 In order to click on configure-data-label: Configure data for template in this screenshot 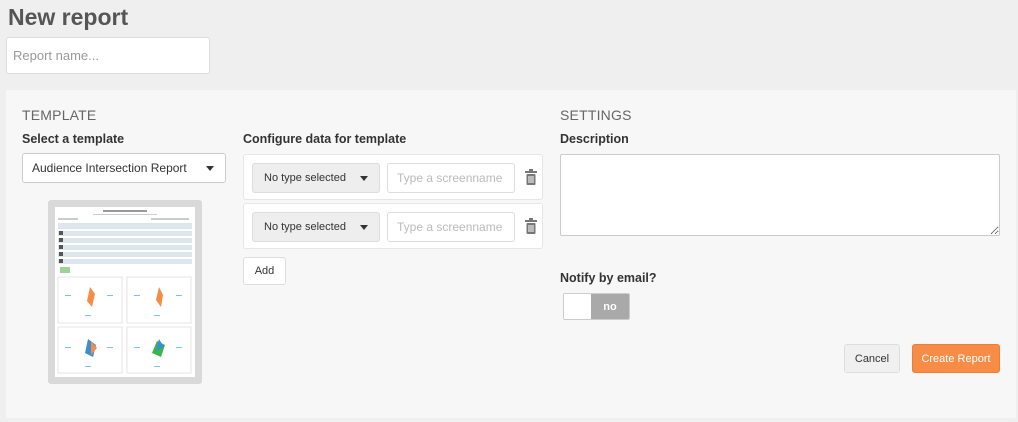, I will do `click(325, 139)`.